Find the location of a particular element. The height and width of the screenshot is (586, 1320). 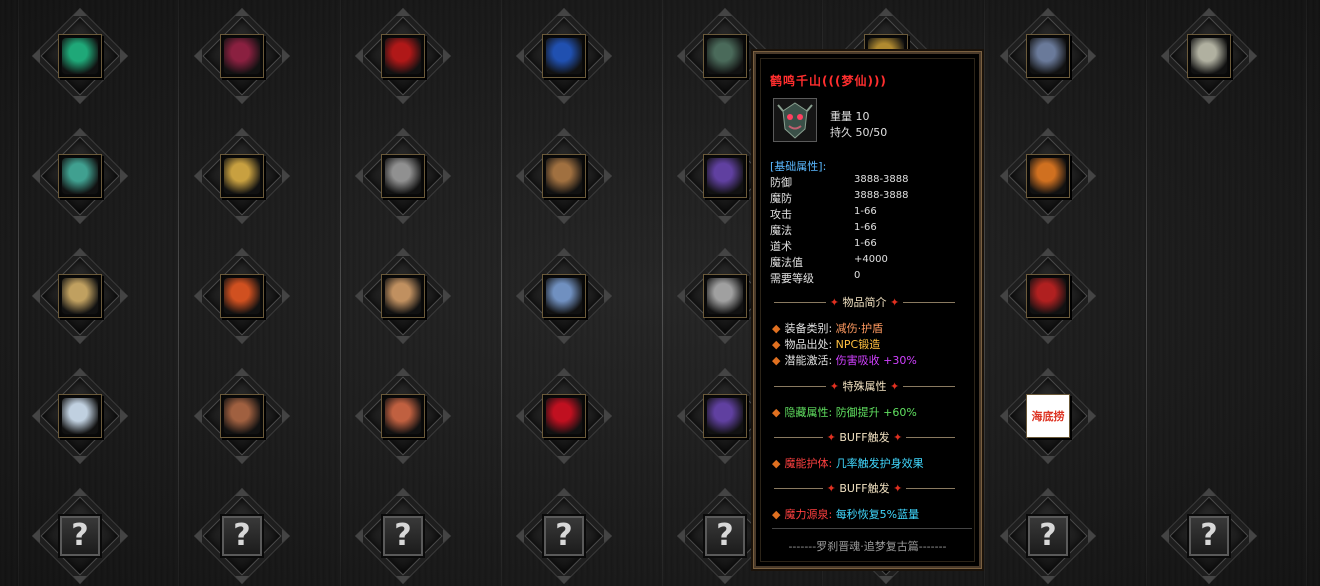

stat-label: 攻击 is located at coordinates (781, 214).